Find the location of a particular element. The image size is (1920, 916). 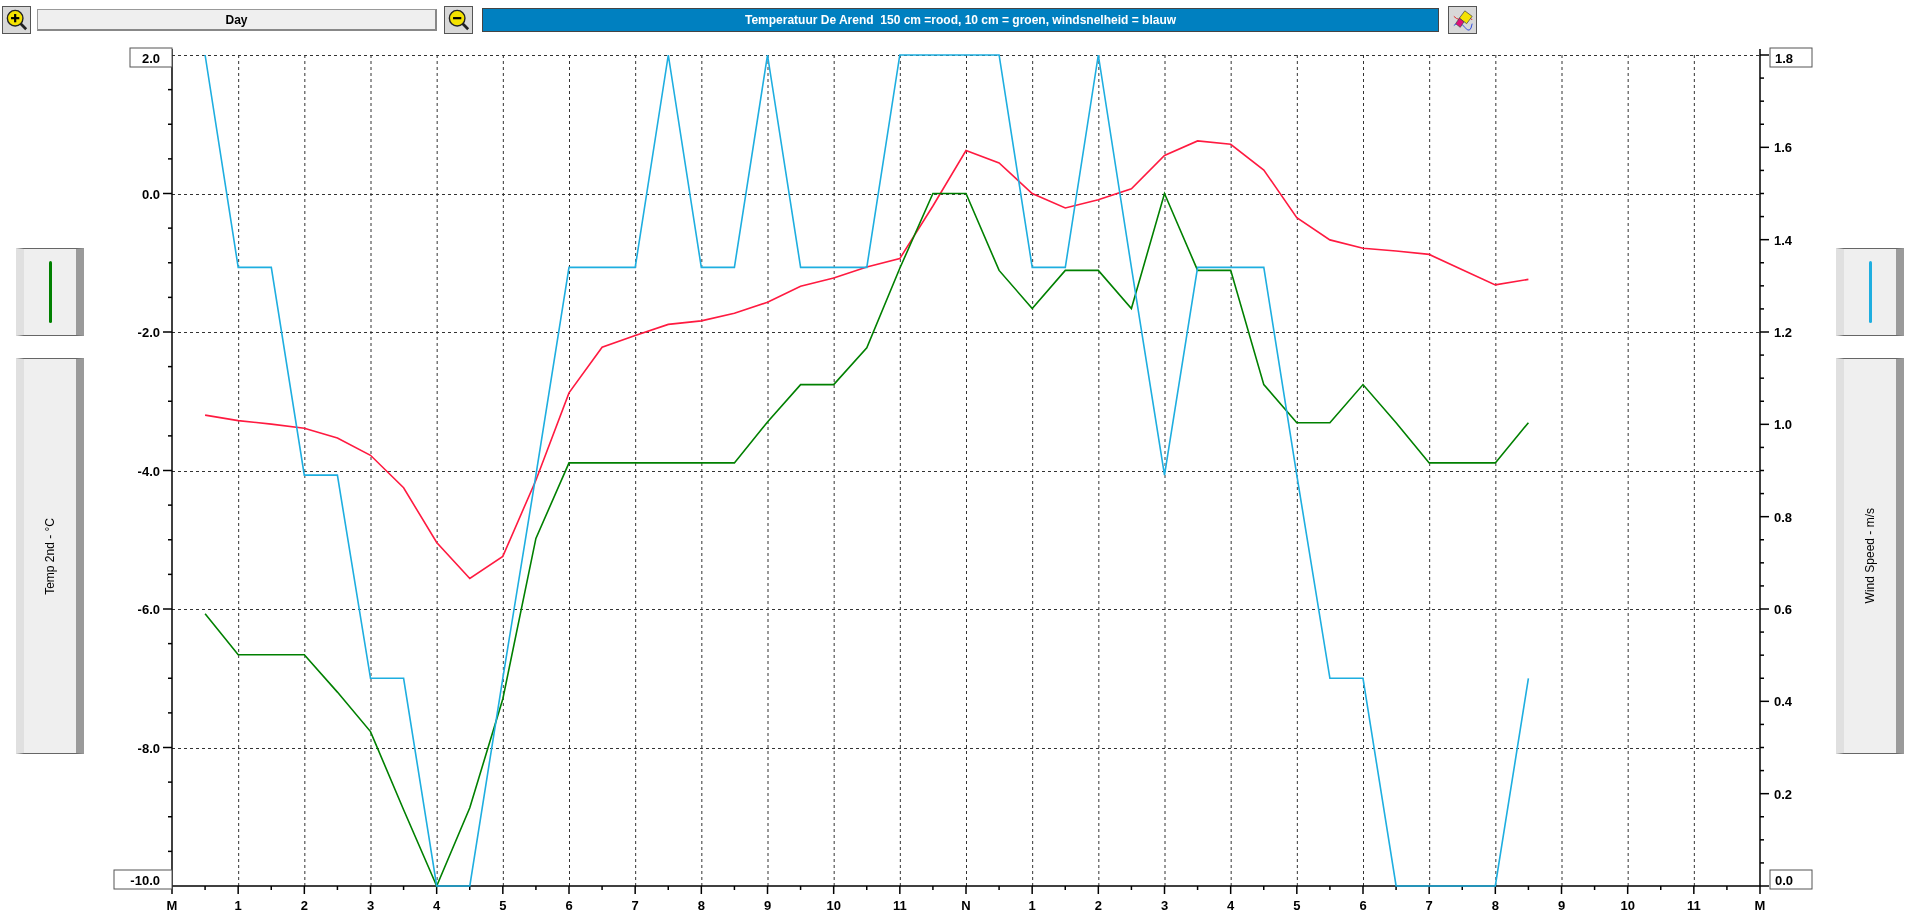

axis-label: -4.0 is located at coordinates (148, 471).